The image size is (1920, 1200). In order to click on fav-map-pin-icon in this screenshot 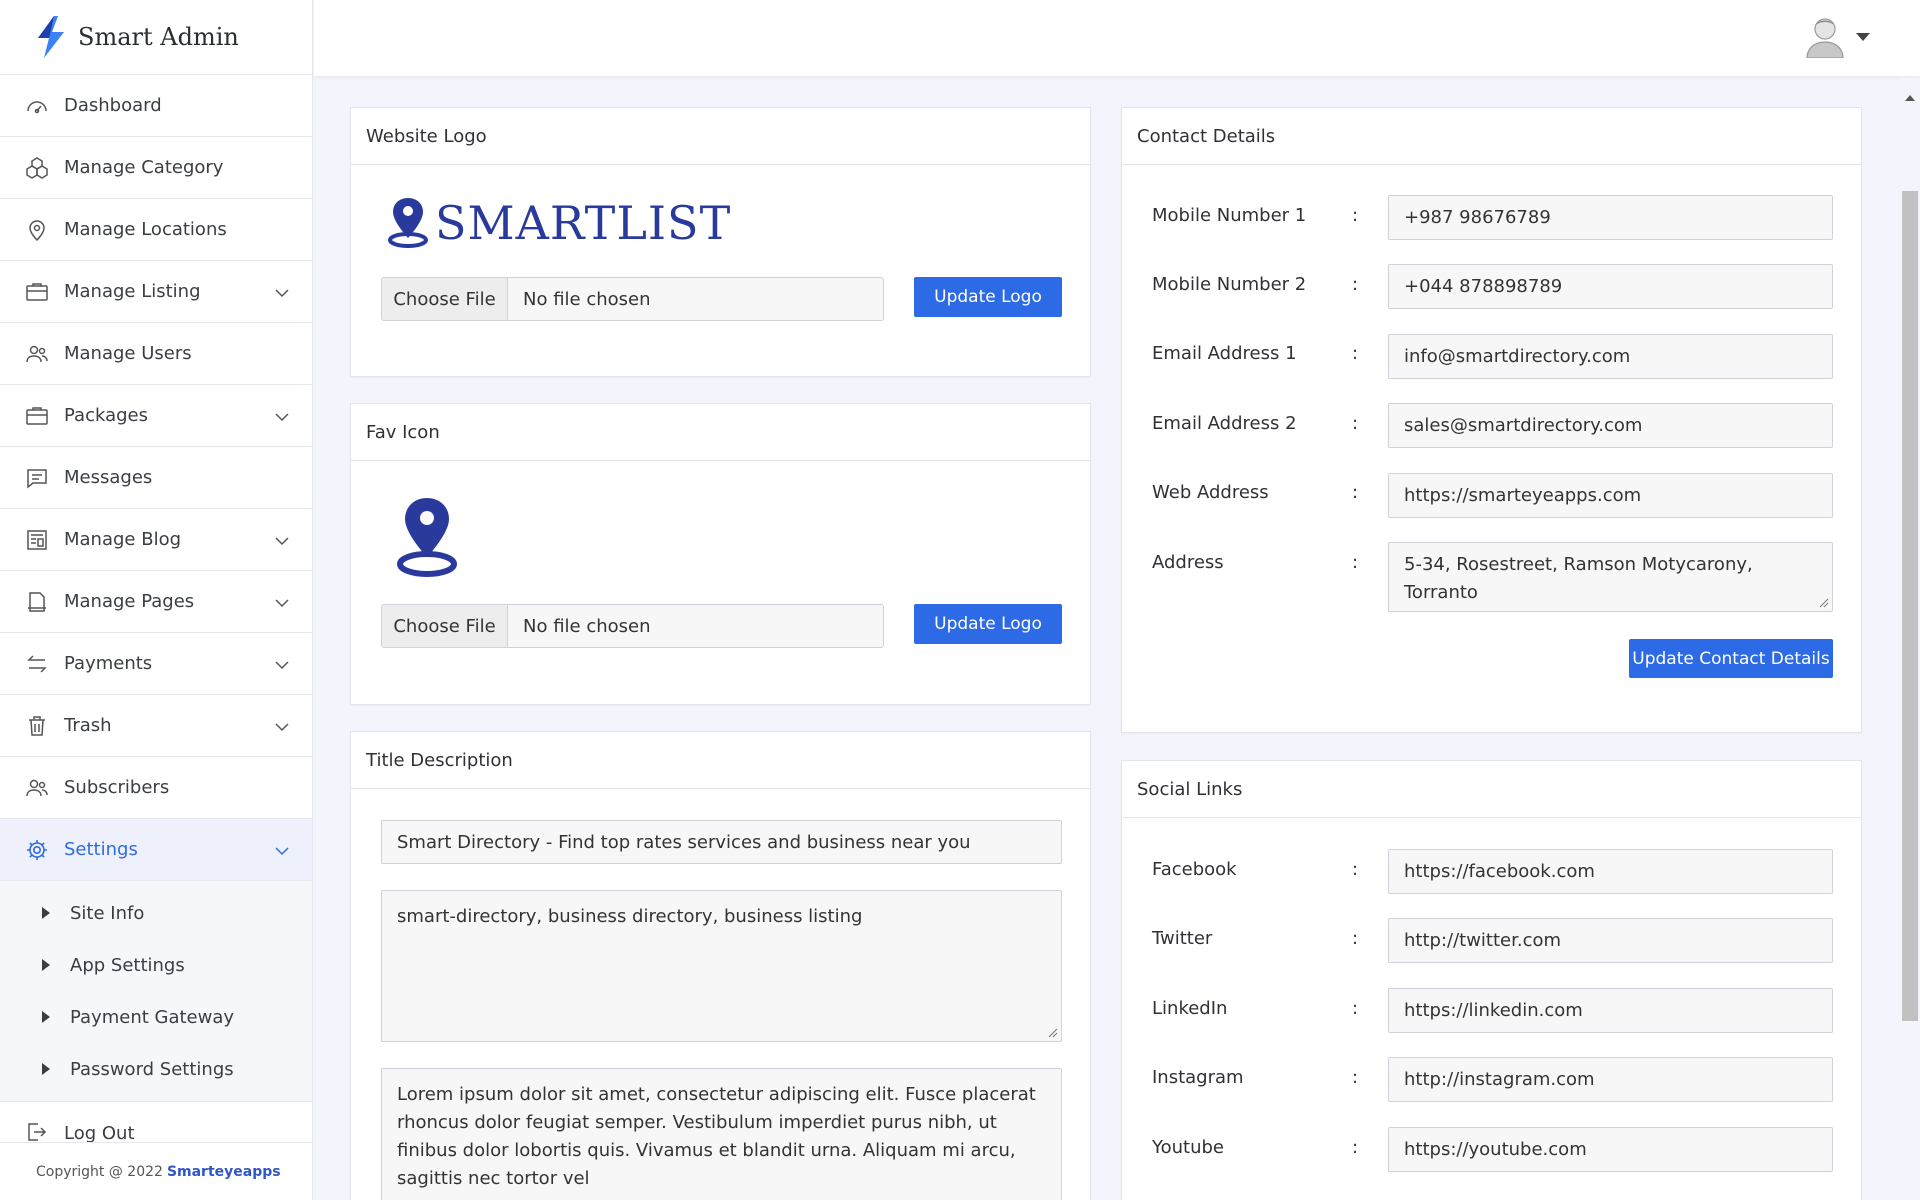, I will do `click(427, 537)`.